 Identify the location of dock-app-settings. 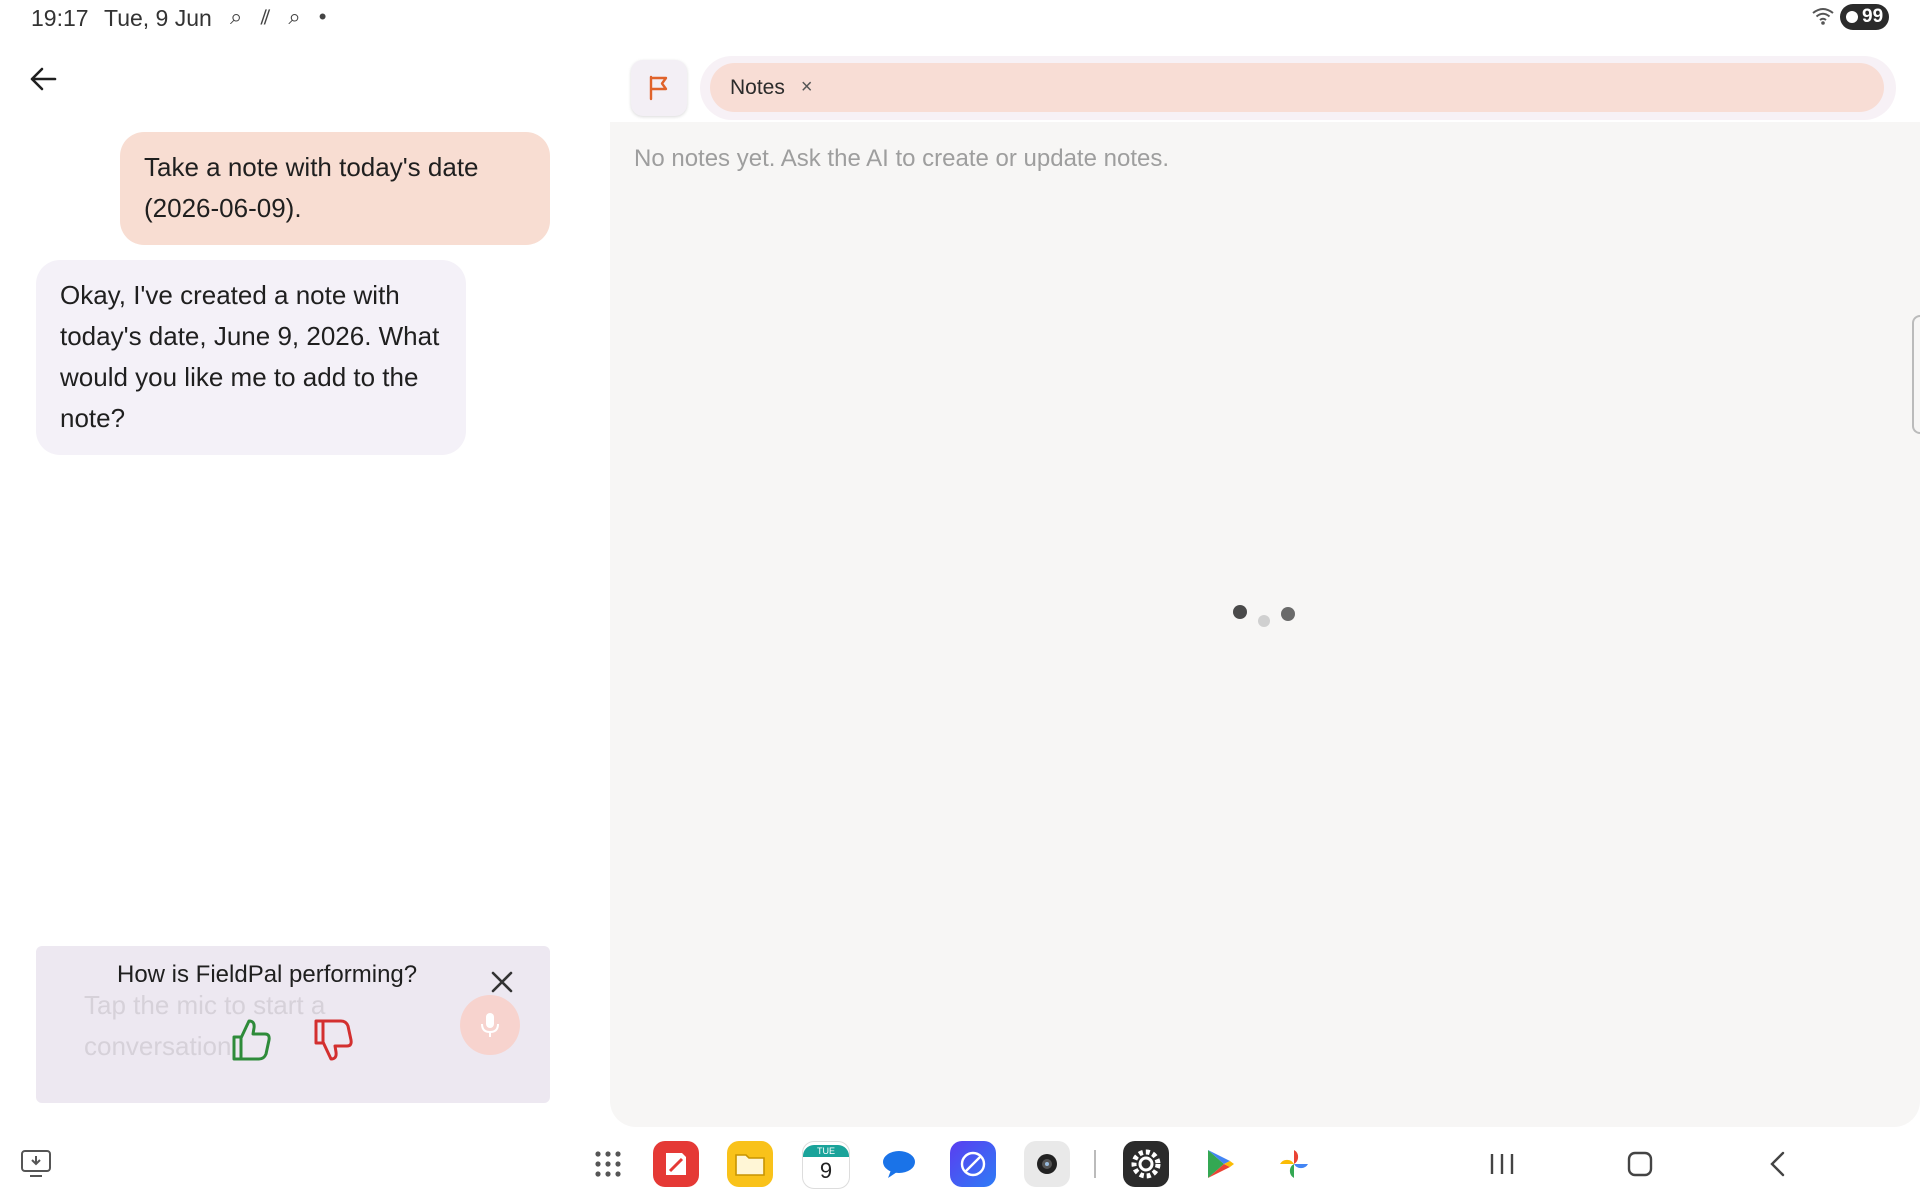
(1146, 1164).